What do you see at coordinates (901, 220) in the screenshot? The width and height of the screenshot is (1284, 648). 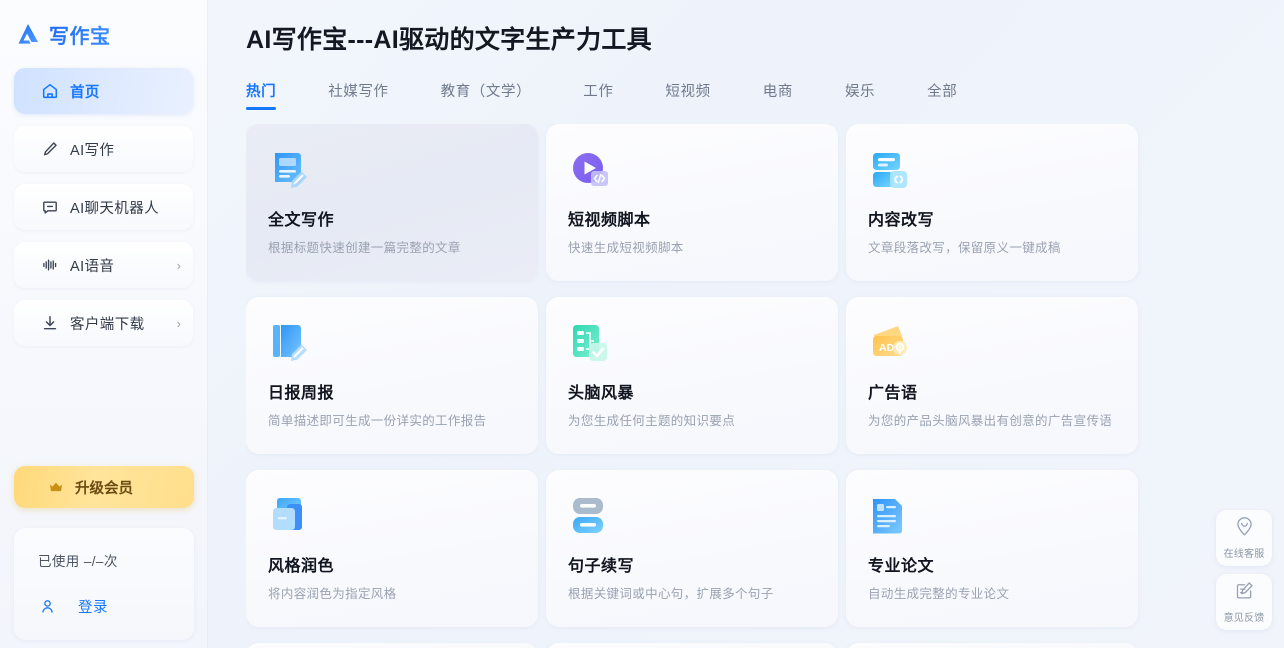 I see `tool-card-title: 内容改写` at bounding box center [901, 220].